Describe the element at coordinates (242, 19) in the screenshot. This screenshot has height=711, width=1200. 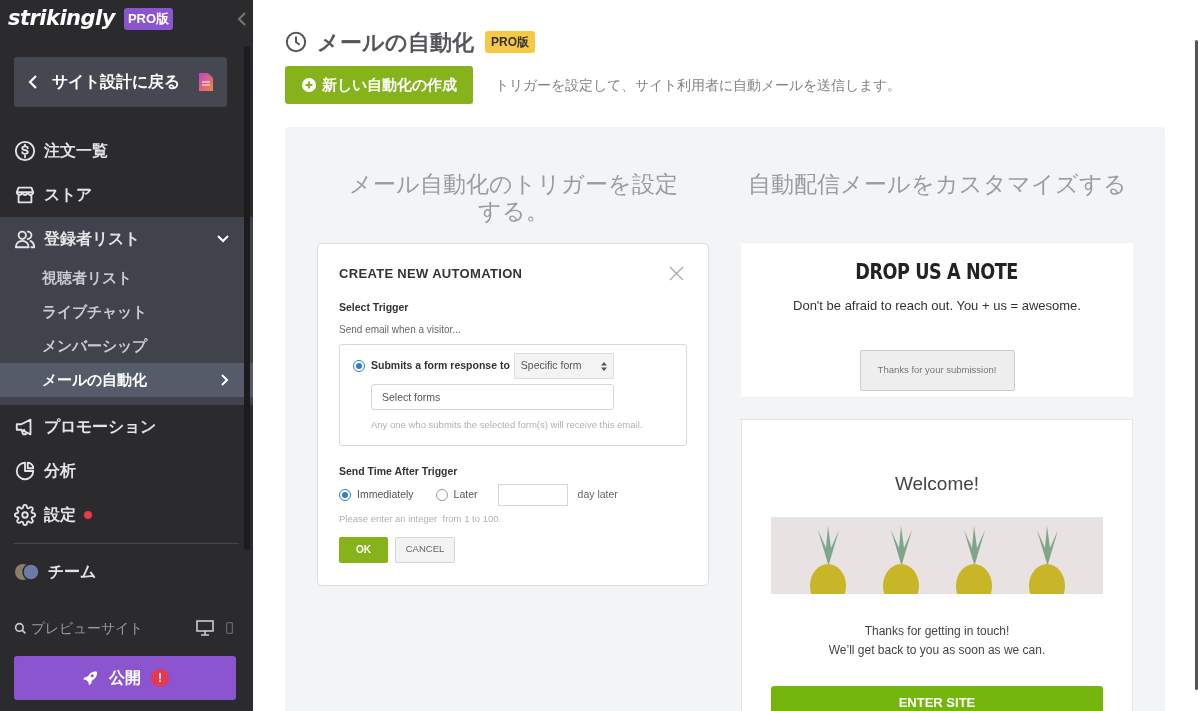
I see `collapse-icon` at that location.